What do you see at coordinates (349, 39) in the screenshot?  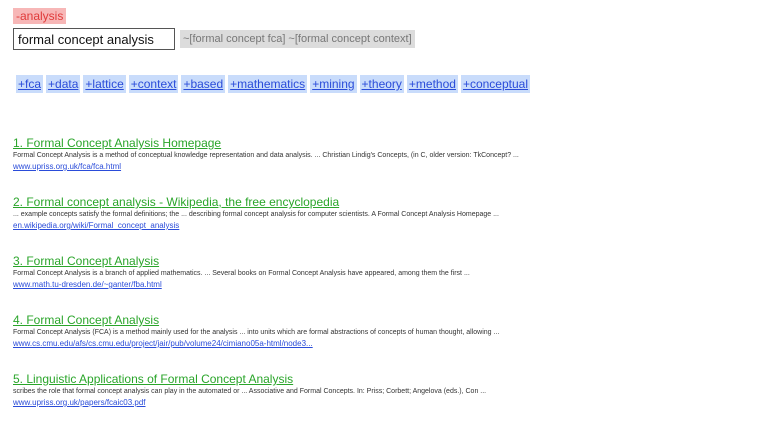 I see `alt-query-2: ~[formal concept context]` at bounding box center [349, 39].